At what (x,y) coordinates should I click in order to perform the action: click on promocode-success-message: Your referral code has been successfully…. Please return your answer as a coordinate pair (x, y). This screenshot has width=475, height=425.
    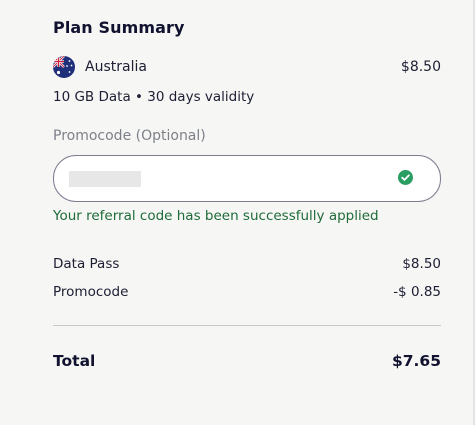
    Looking at the image, I should click on (216, 216).